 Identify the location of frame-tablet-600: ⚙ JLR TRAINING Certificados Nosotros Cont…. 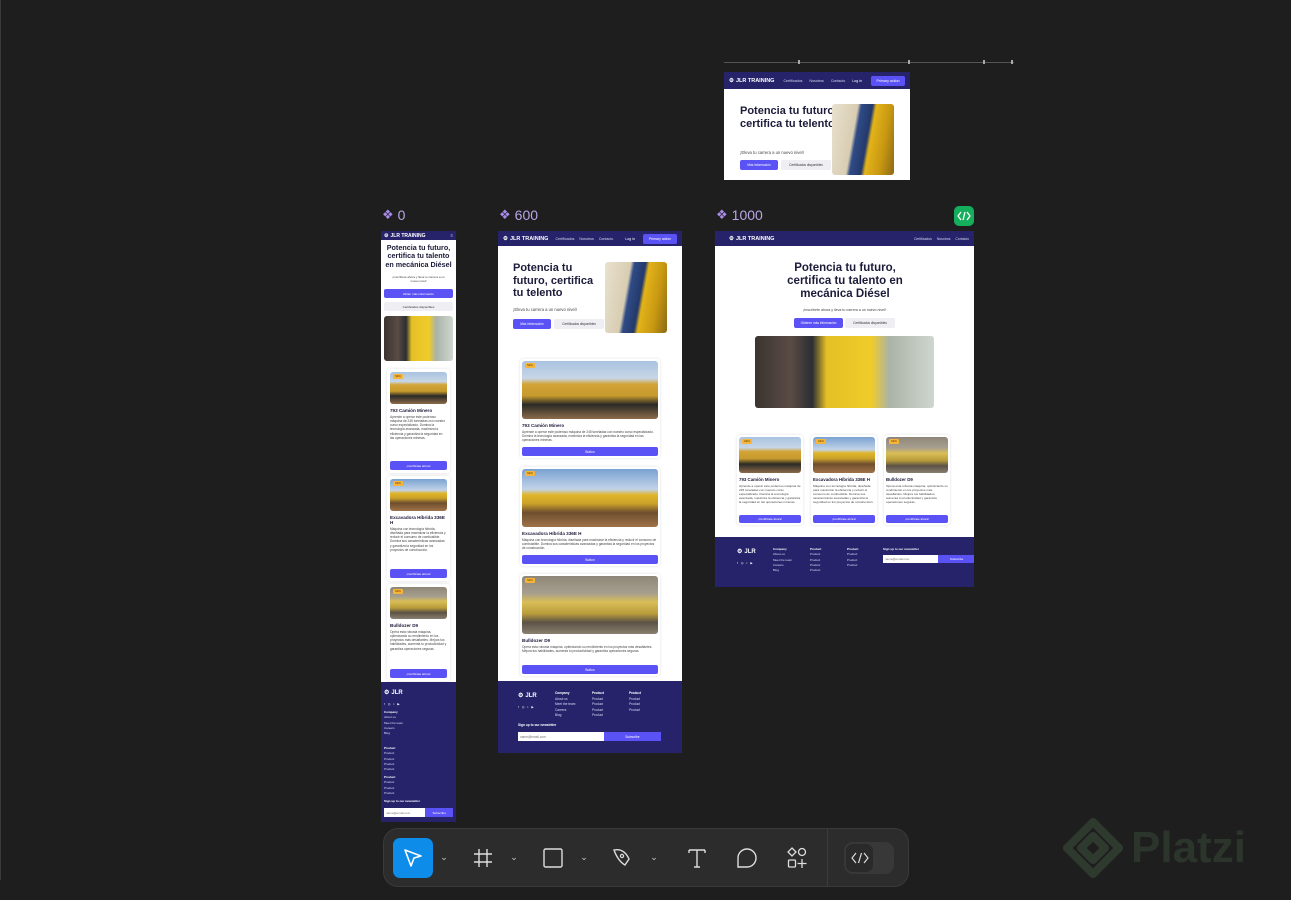
(590, 492).